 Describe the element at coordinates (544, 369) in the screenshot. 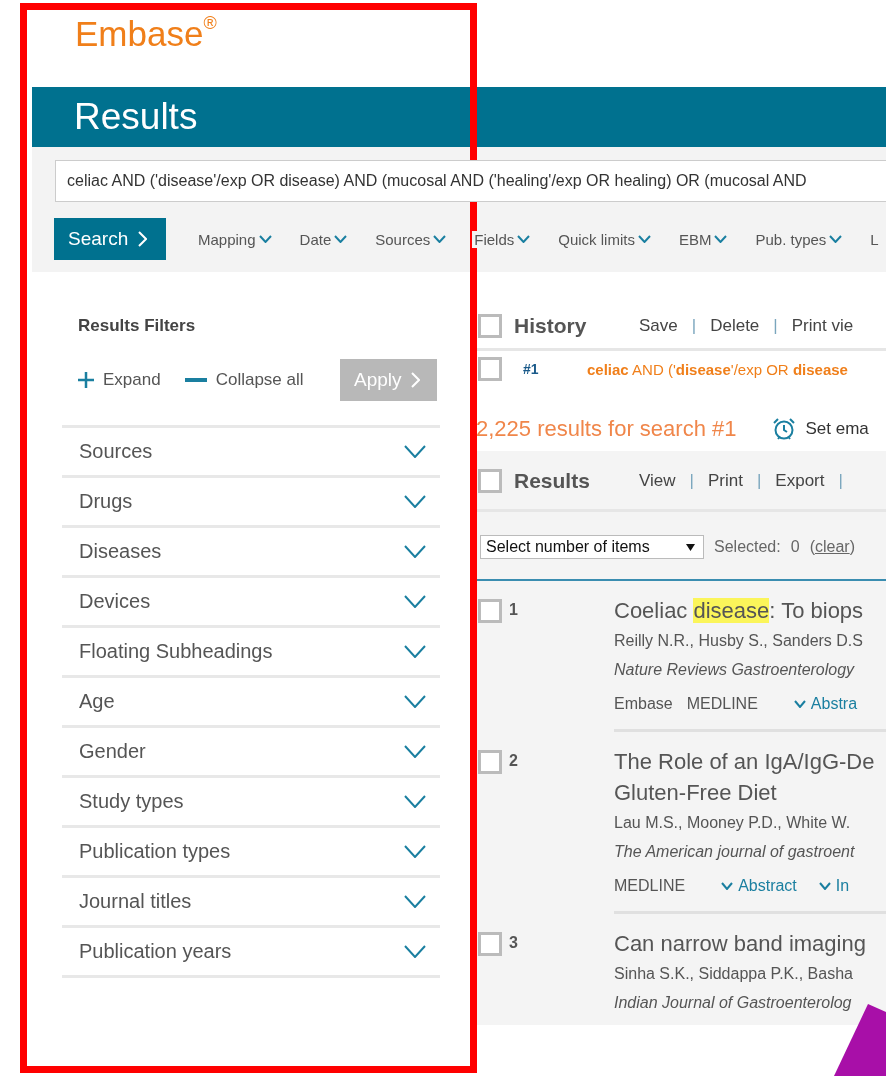

I see `search-number: #1` at that location.